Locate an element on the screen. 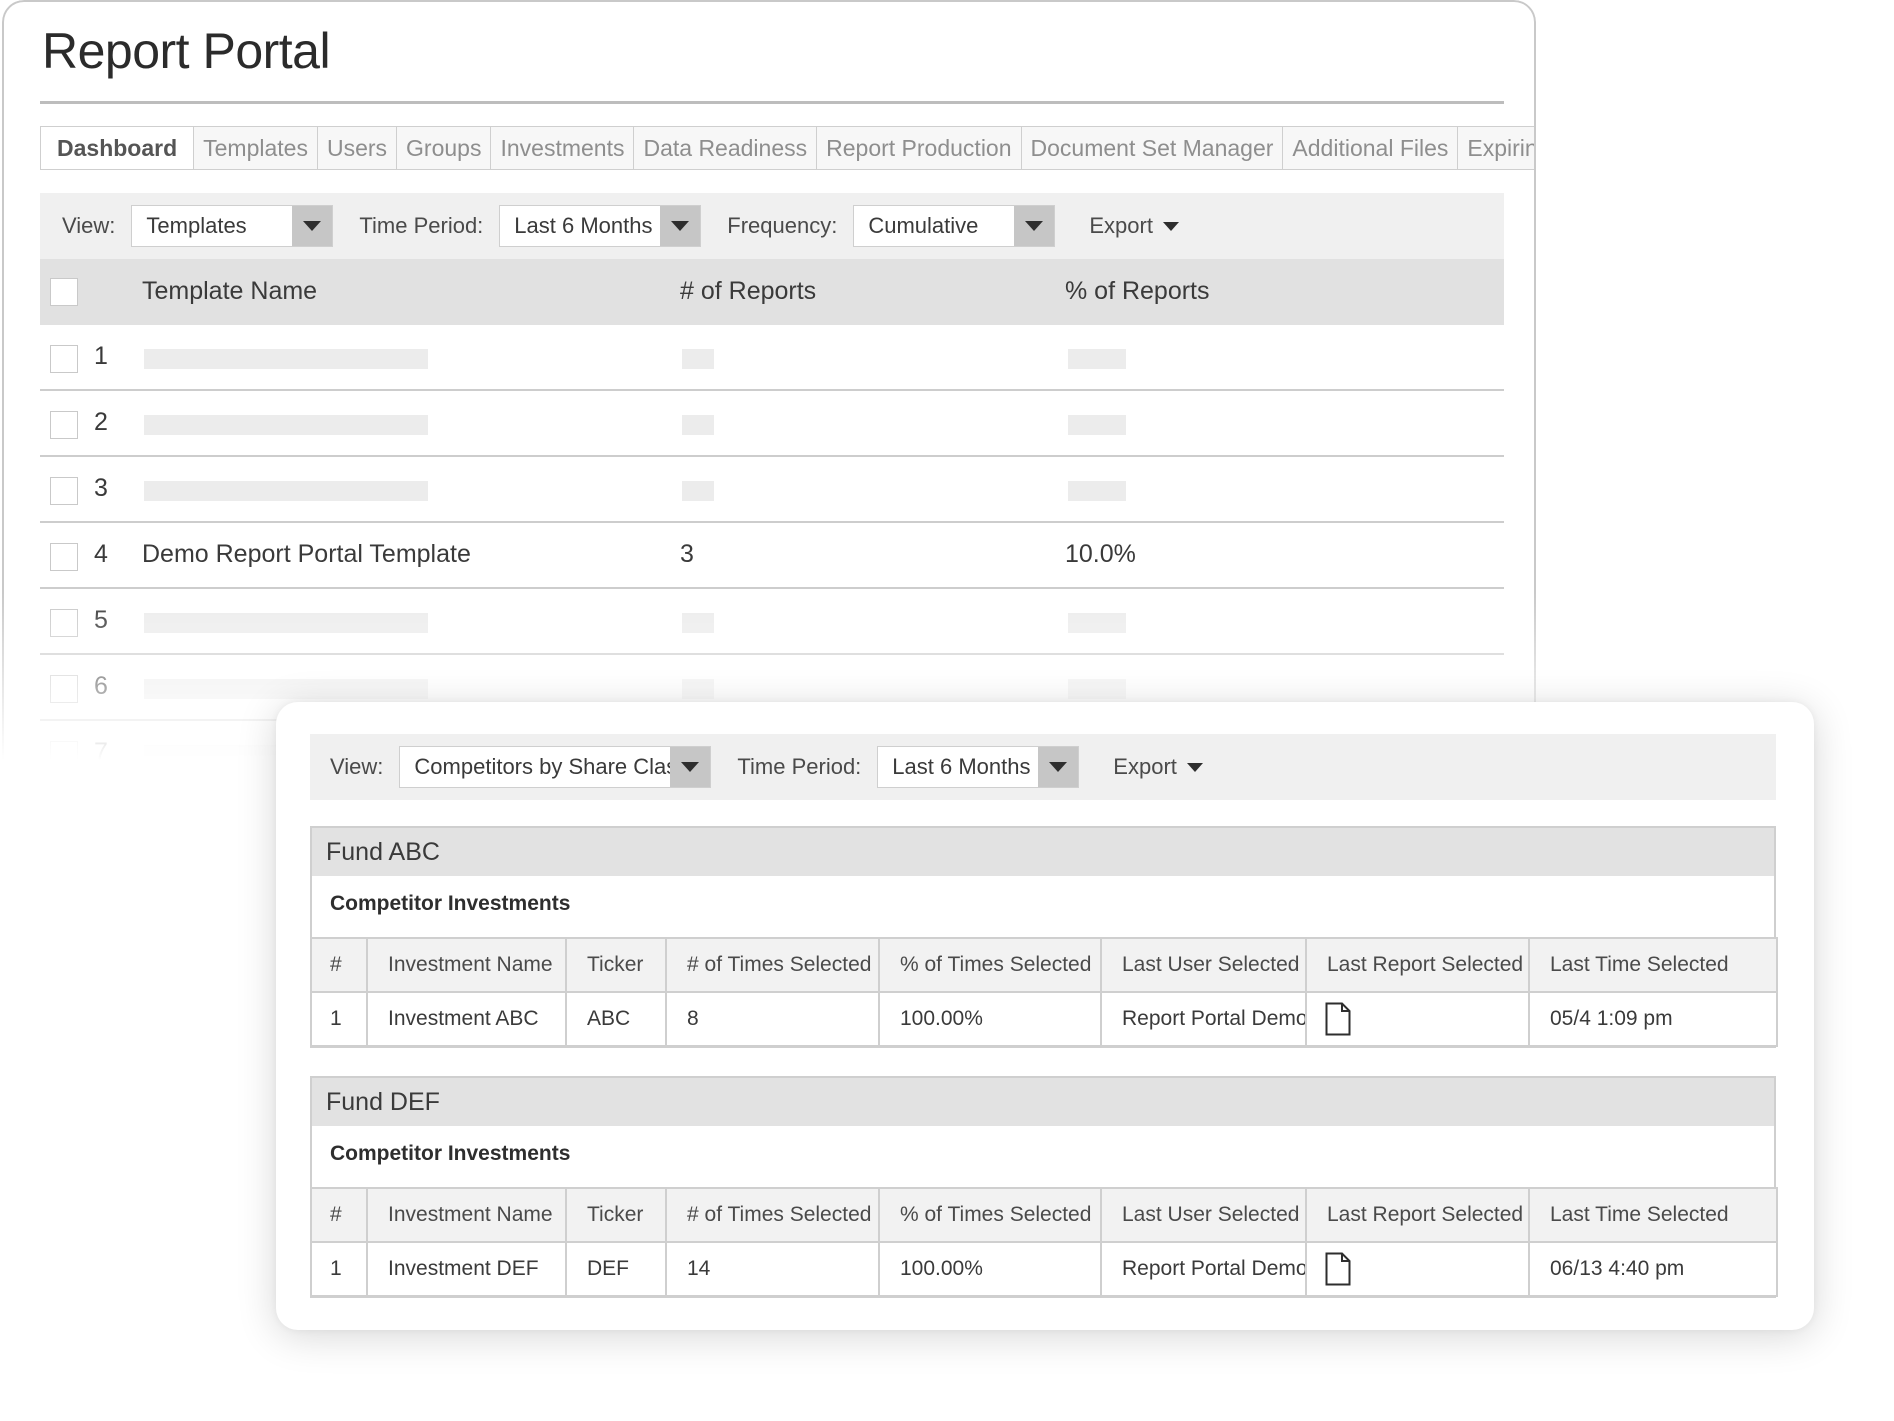 This screenshot has height=1421, width=1894. tab-investments: Investments is located at coordinates (562, 148).